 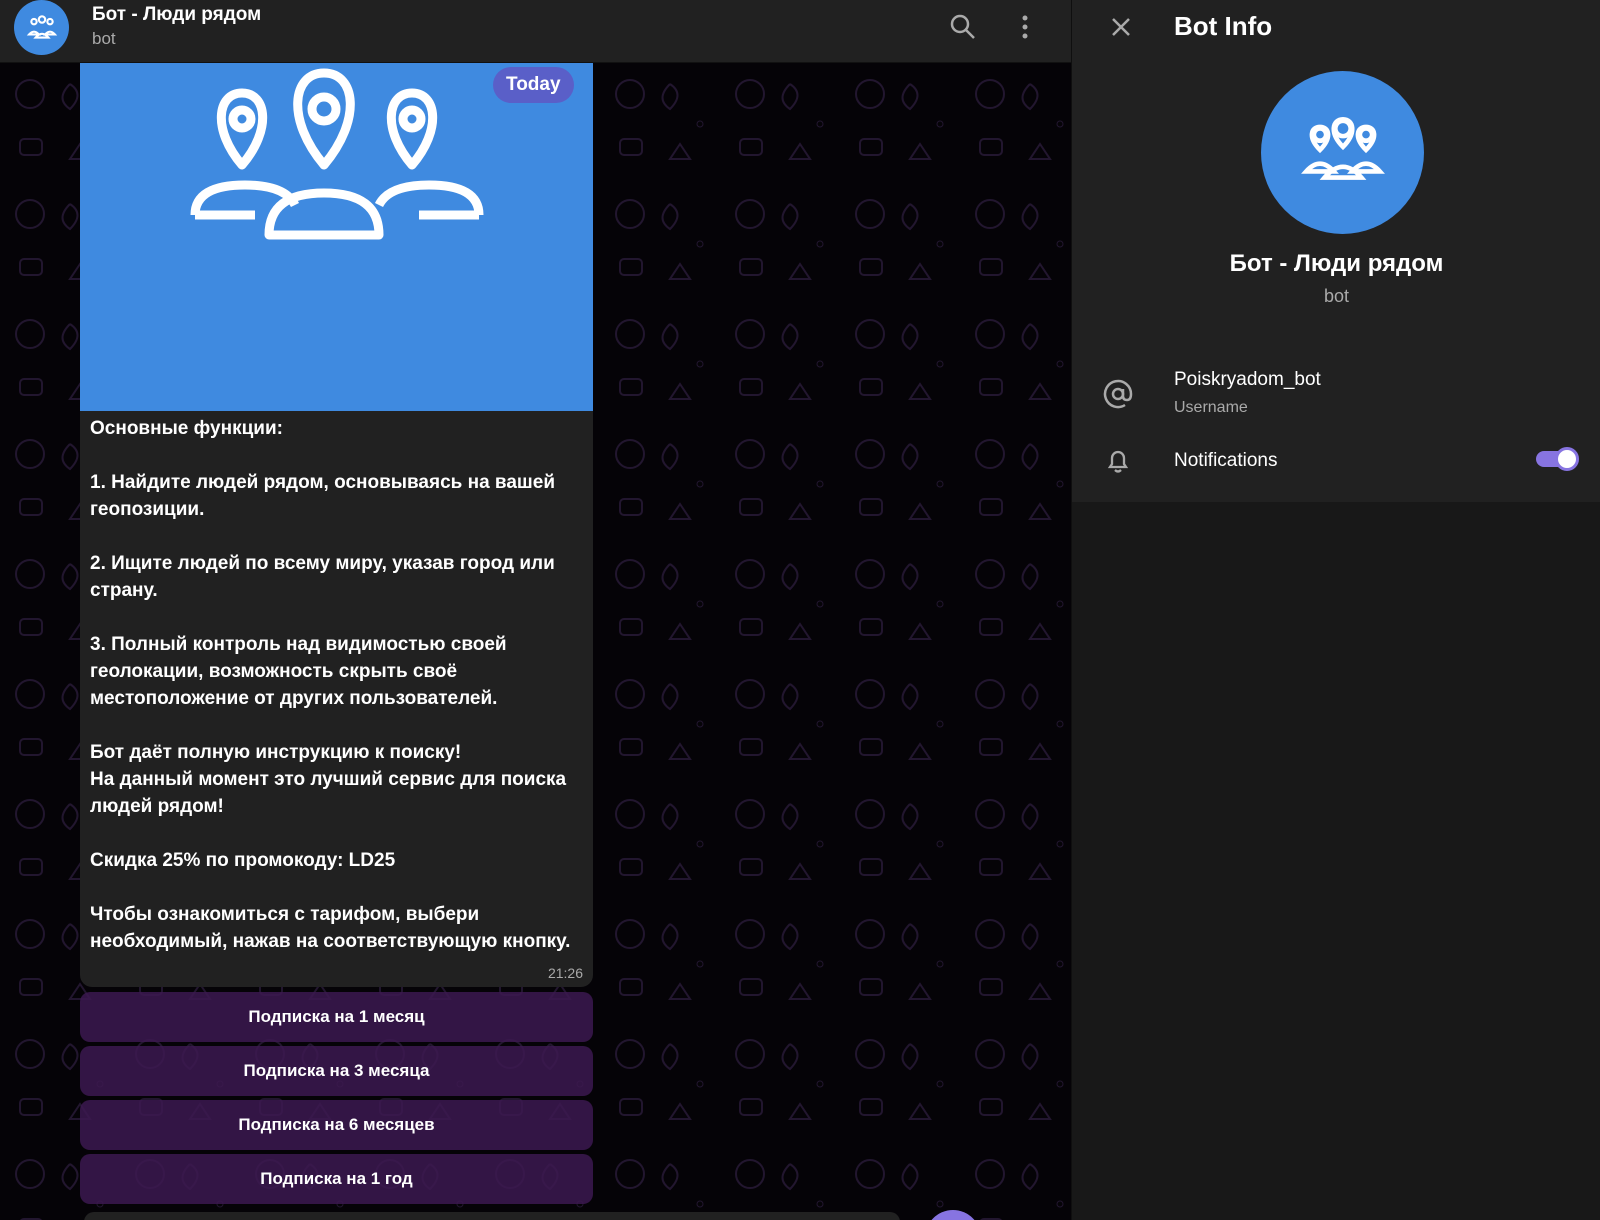 What do you see at coordinates (1118, 394) in the screenshot?
I see `at-sign-icon` at bounding box center [1118, 394].